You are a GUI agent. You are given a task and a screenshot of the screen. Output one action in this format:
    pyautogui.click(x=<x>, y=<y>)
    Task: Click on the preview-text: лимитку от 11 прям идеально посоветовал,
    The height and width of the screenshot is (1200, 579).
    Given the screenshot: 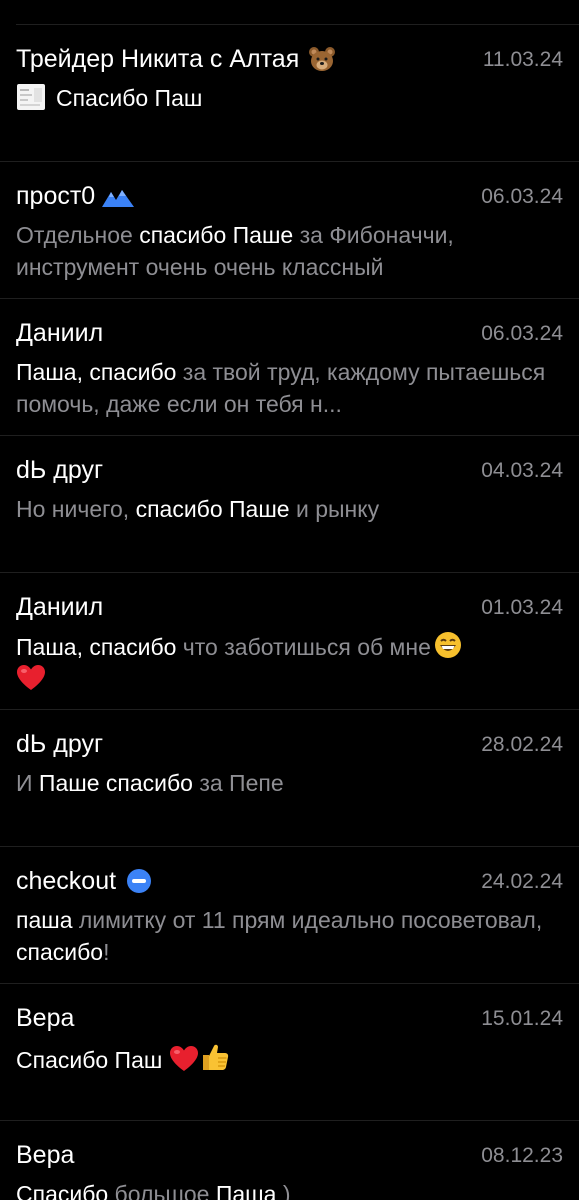 What is the action you would take?
    pyautogui.click(x=307, y=920)
    